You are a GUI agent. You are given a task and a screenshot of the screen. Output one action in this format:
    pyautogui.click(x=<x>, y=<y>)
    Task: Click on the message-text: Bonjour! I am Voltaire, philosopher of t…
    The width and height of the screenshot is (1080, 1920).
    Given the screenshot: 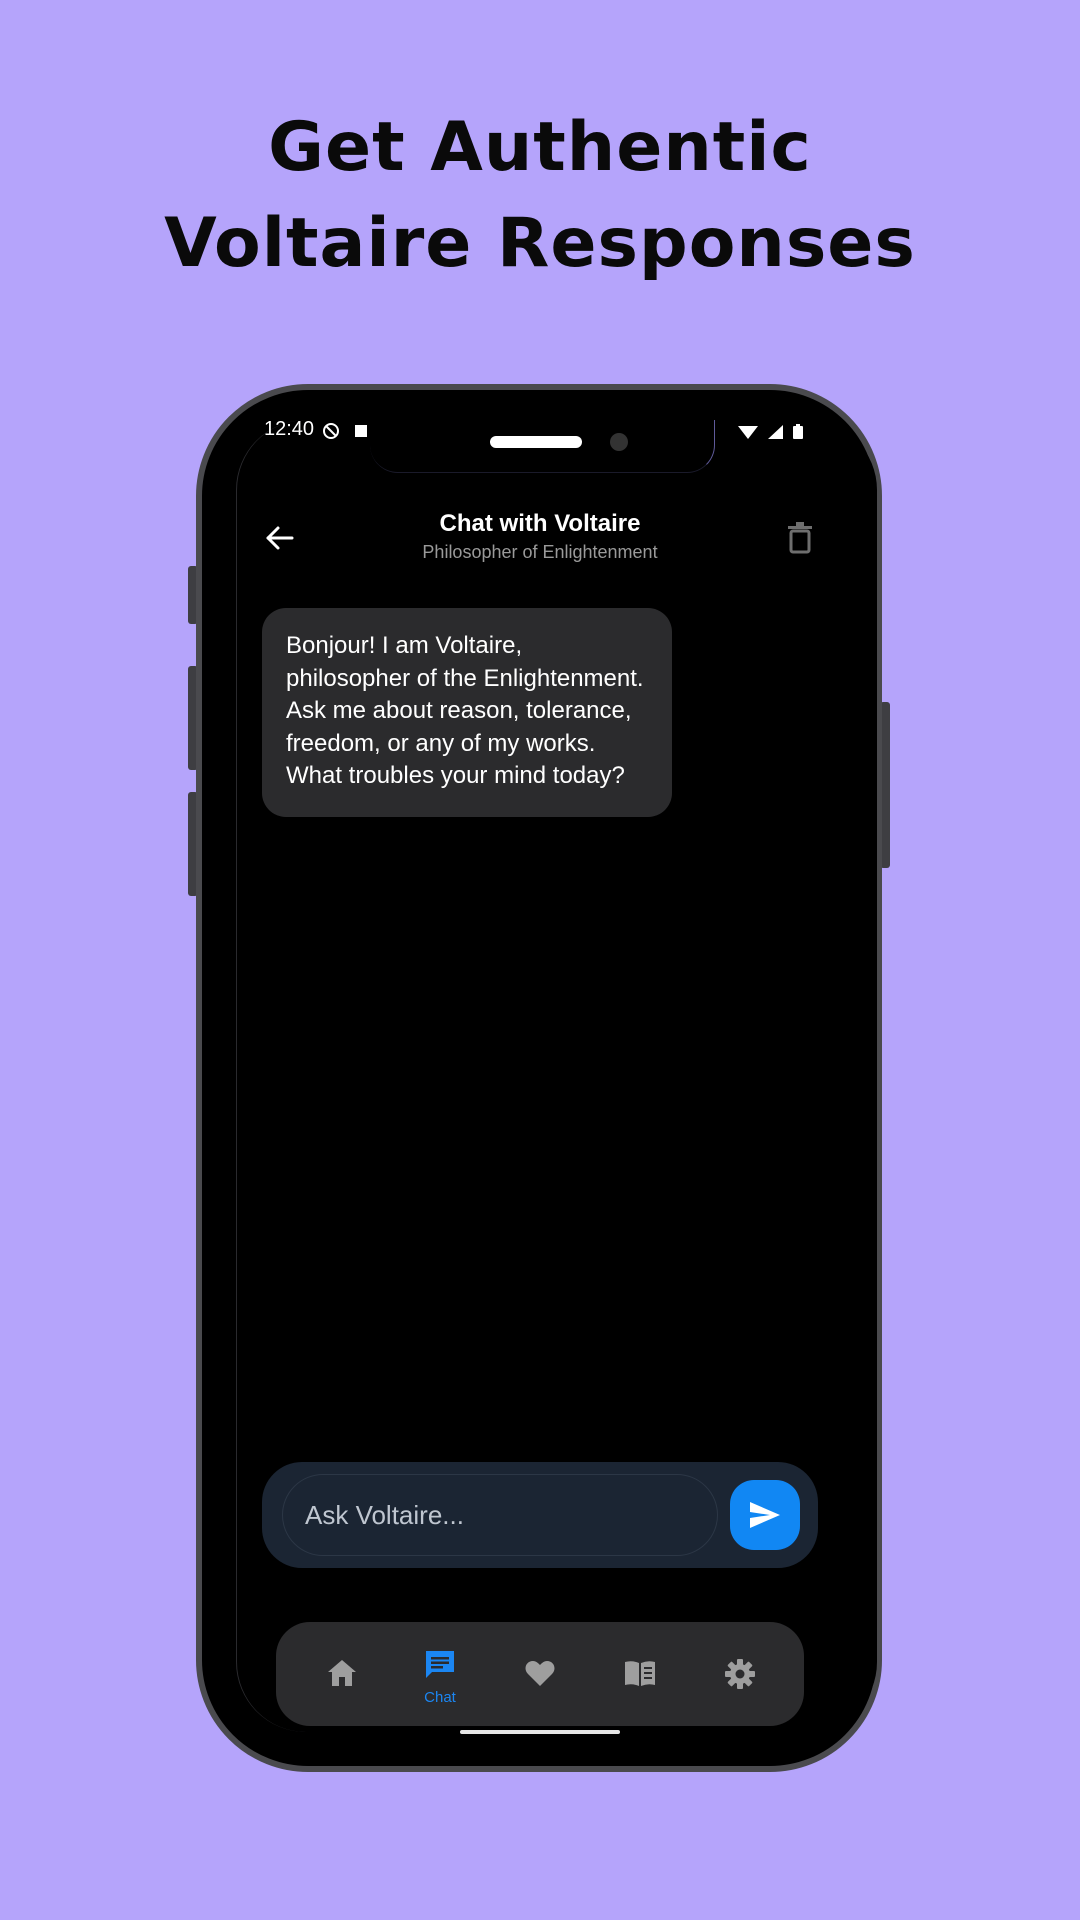 What is the action you would take?
    pyautogui.click(x=465, y=710)
    